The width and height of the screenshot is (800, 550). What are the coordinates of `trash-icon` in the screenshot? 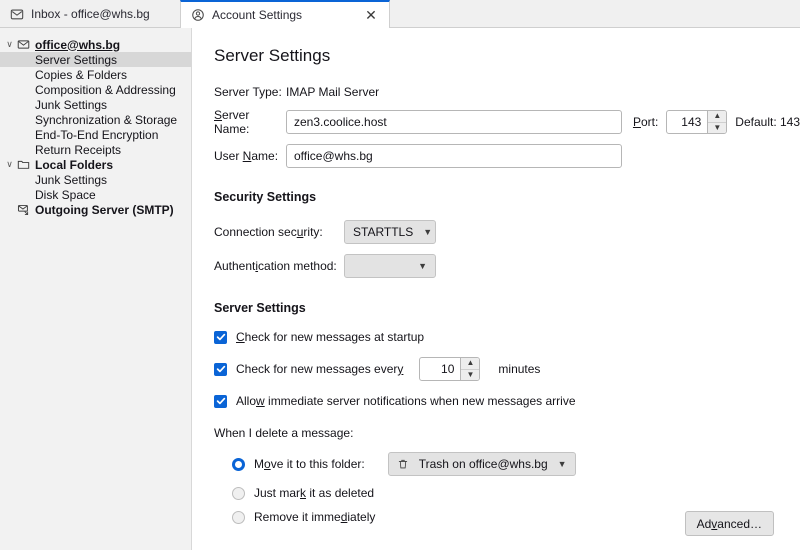 It's located at (403, 464).